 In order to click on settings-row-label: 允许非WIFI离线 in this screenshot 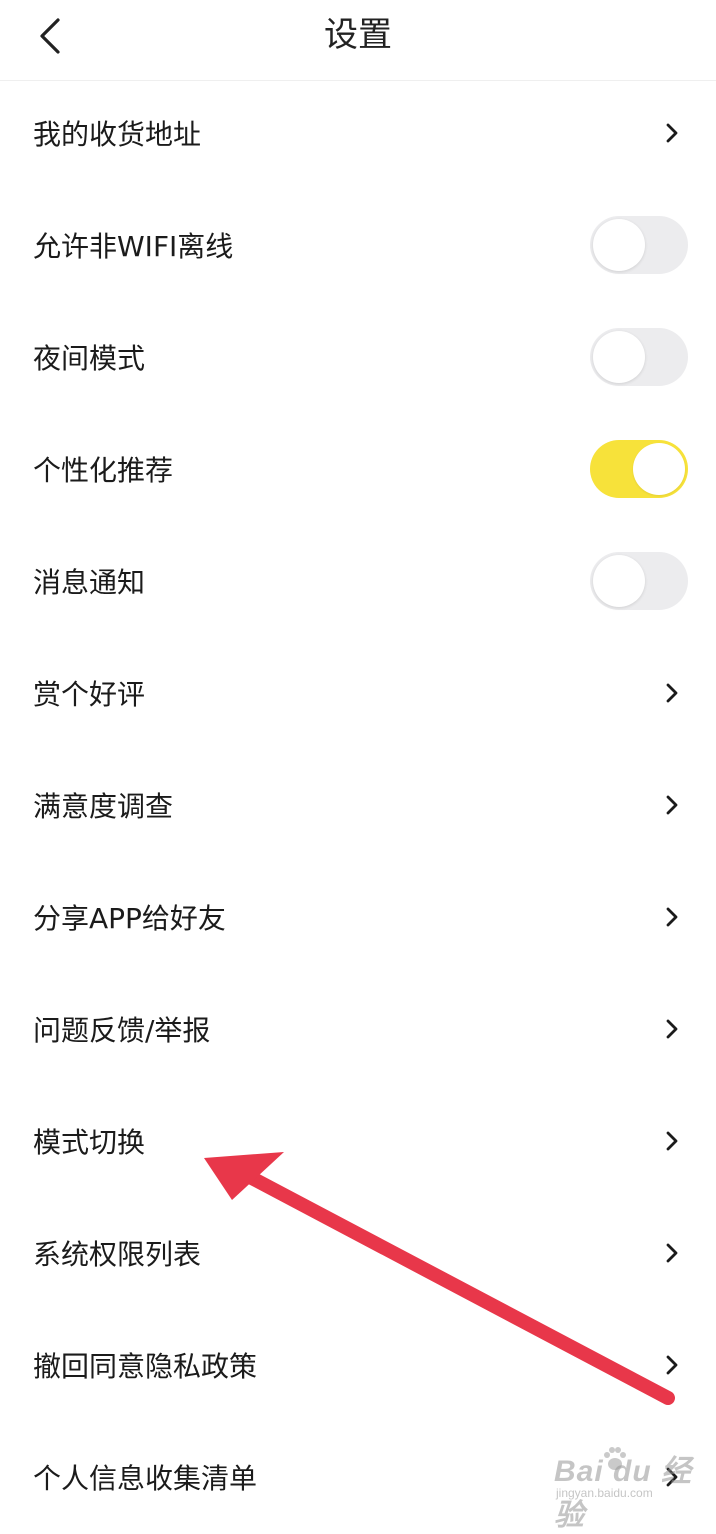, I will do `click(133, 246)`.